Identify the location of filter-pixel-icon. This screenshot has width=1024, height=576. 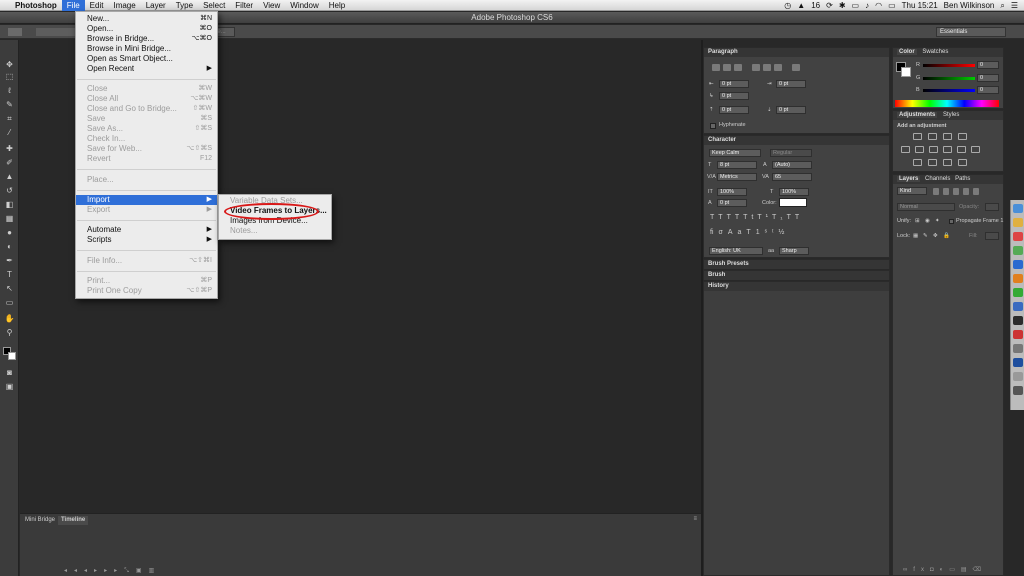
(936, 191).